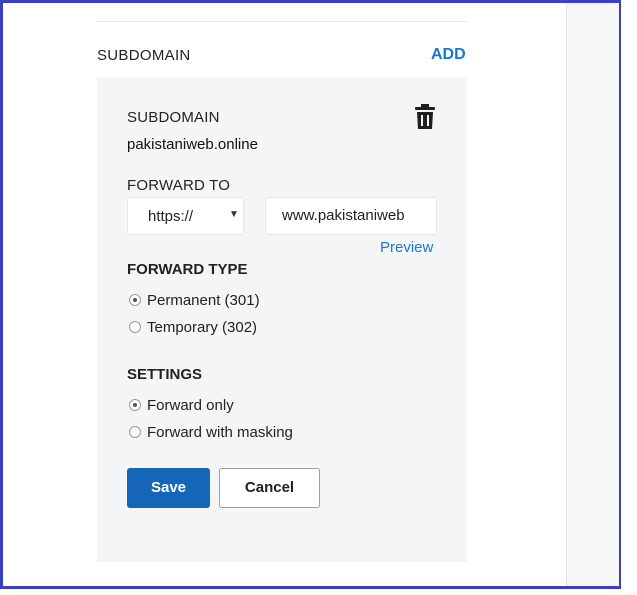 This screenshot has width=637, height=595. What do you see at coordinates (203, 300) in the screenshot?
I see `radio-label: Permanent (301)` at bounding box center [203, 300].